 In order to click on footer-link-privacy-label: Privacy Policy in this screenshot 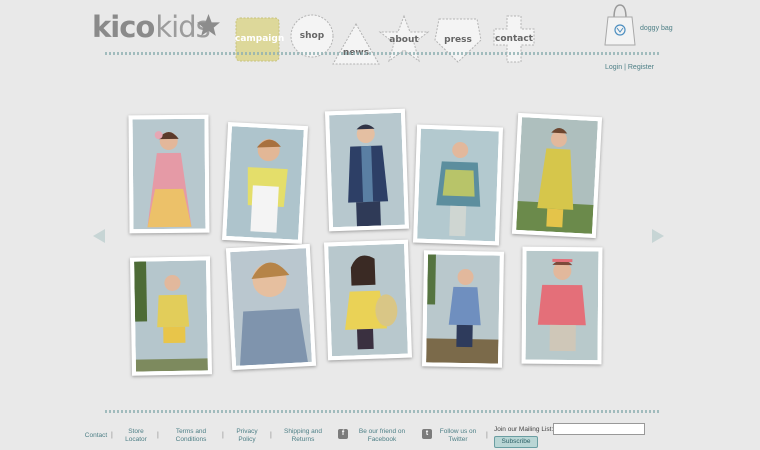, I will do `click(247, 435)`.